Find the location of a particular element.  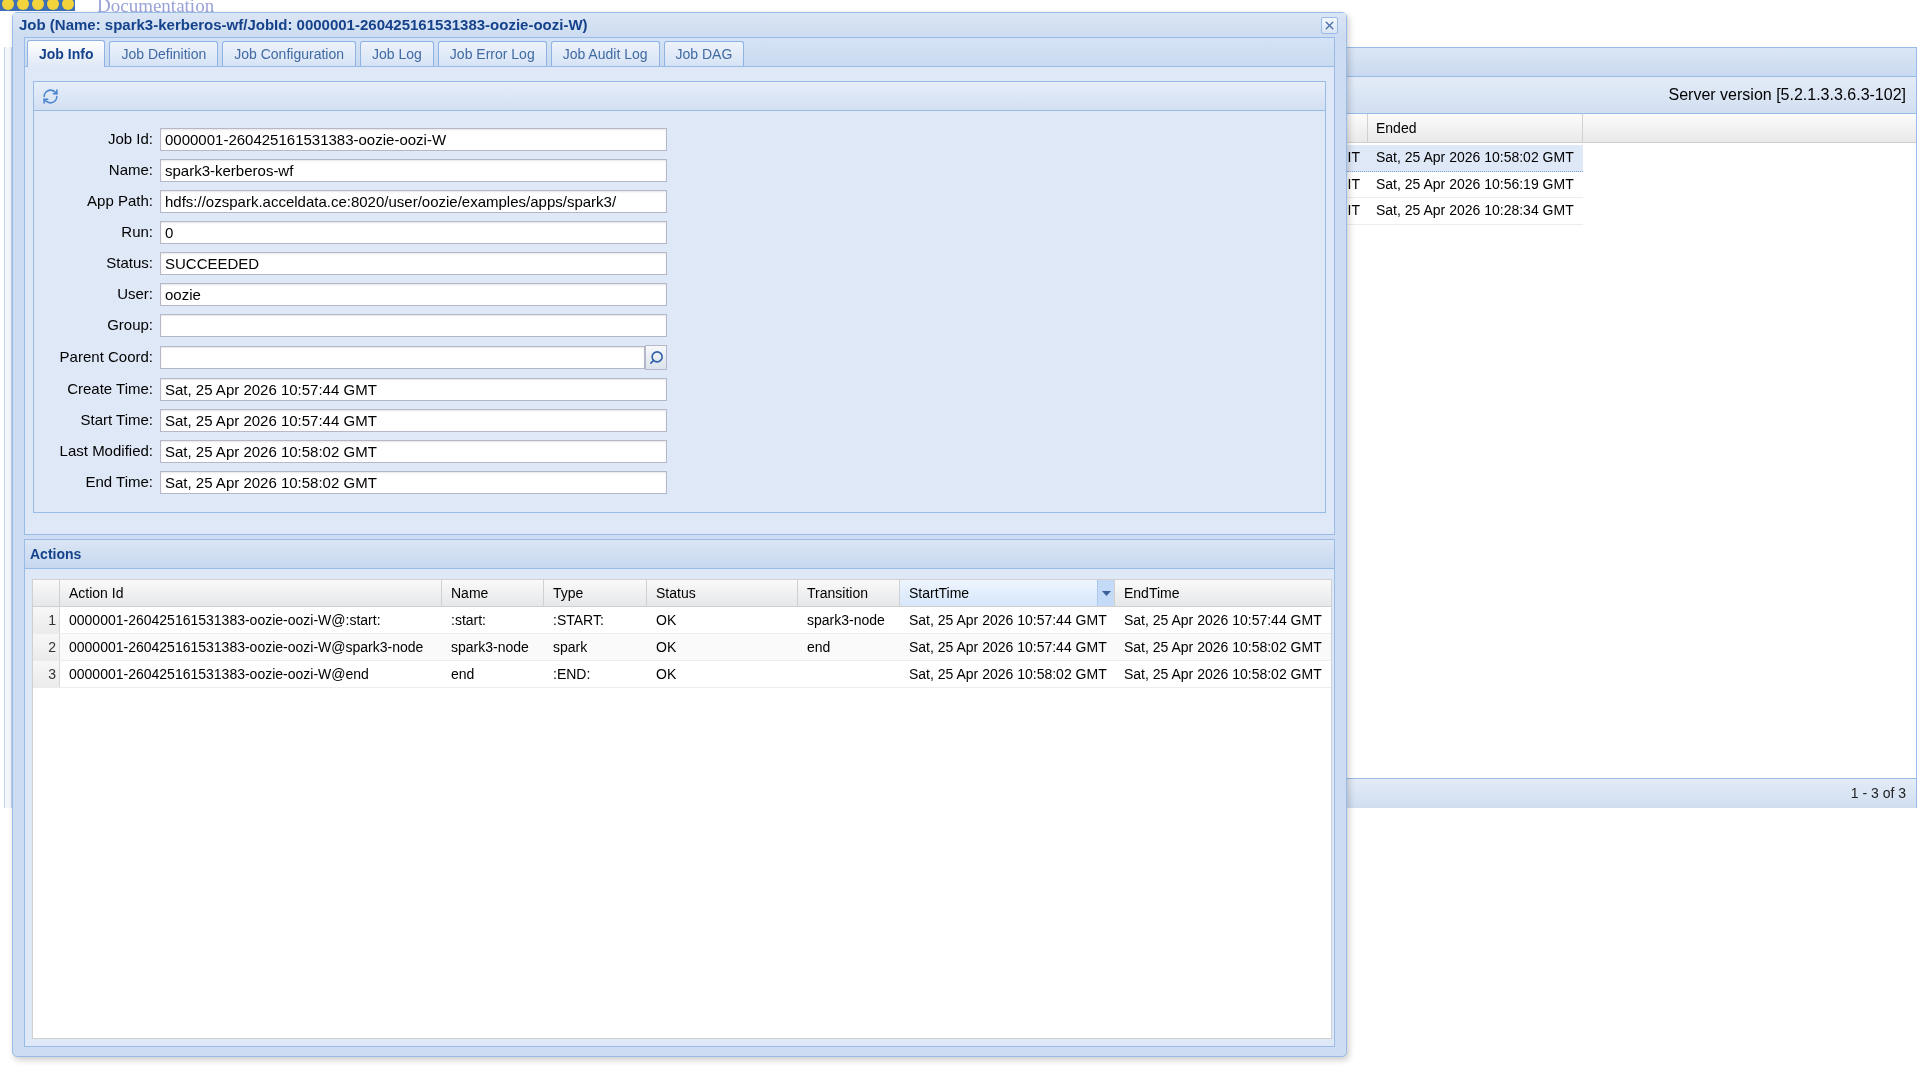

tab: Job Log is located at coordinates (397, 53).